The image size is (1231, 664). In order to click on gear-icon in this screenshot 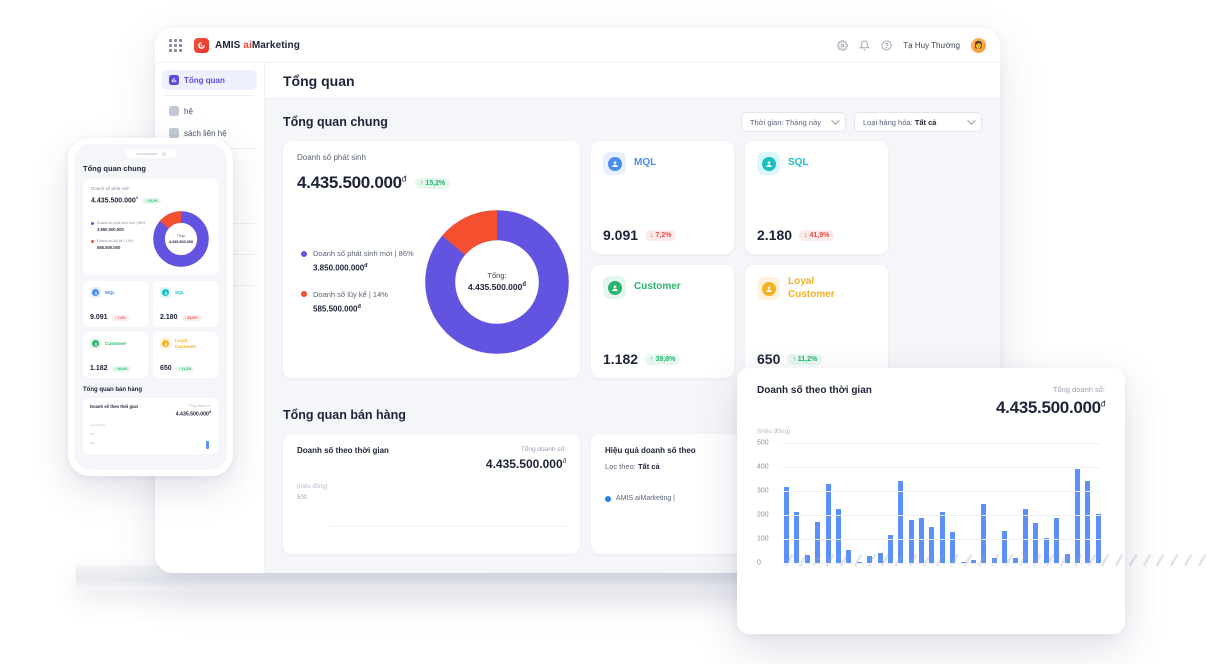, I will do `click(843, 45)`.